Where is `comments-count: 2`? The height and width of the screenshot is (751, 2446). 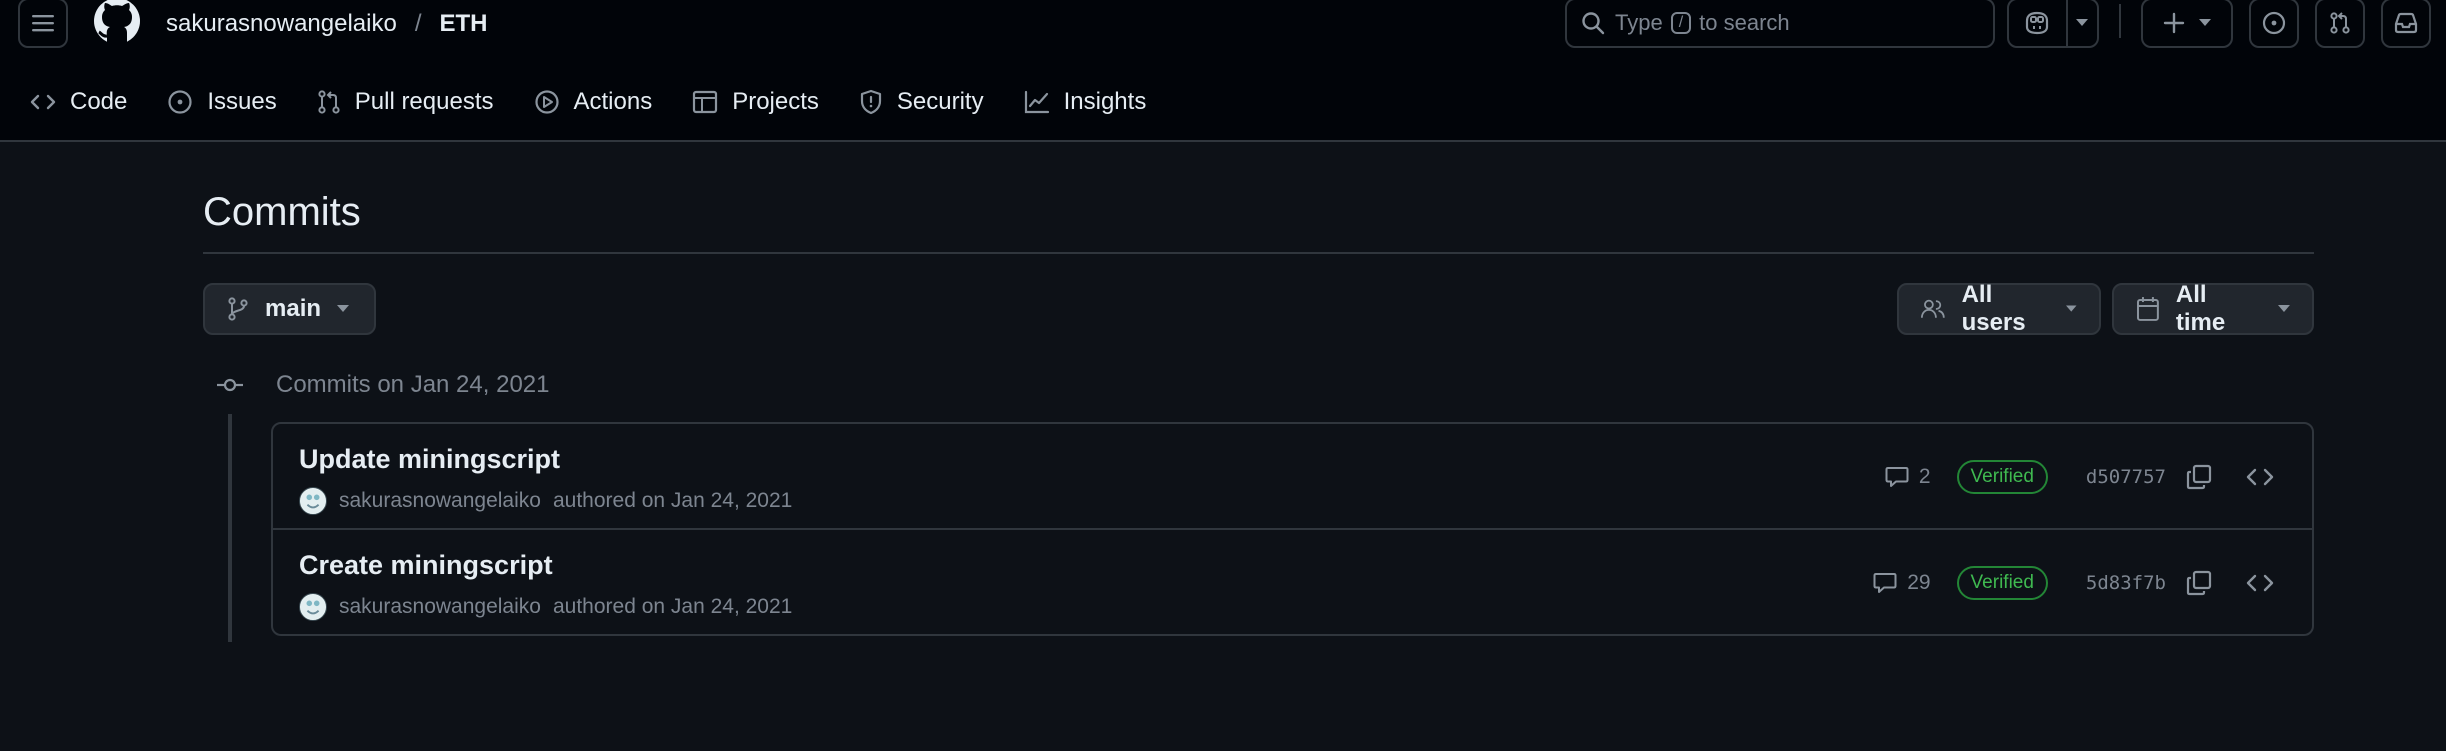
comments-count: 2 is located at coordinates (1908, 477).